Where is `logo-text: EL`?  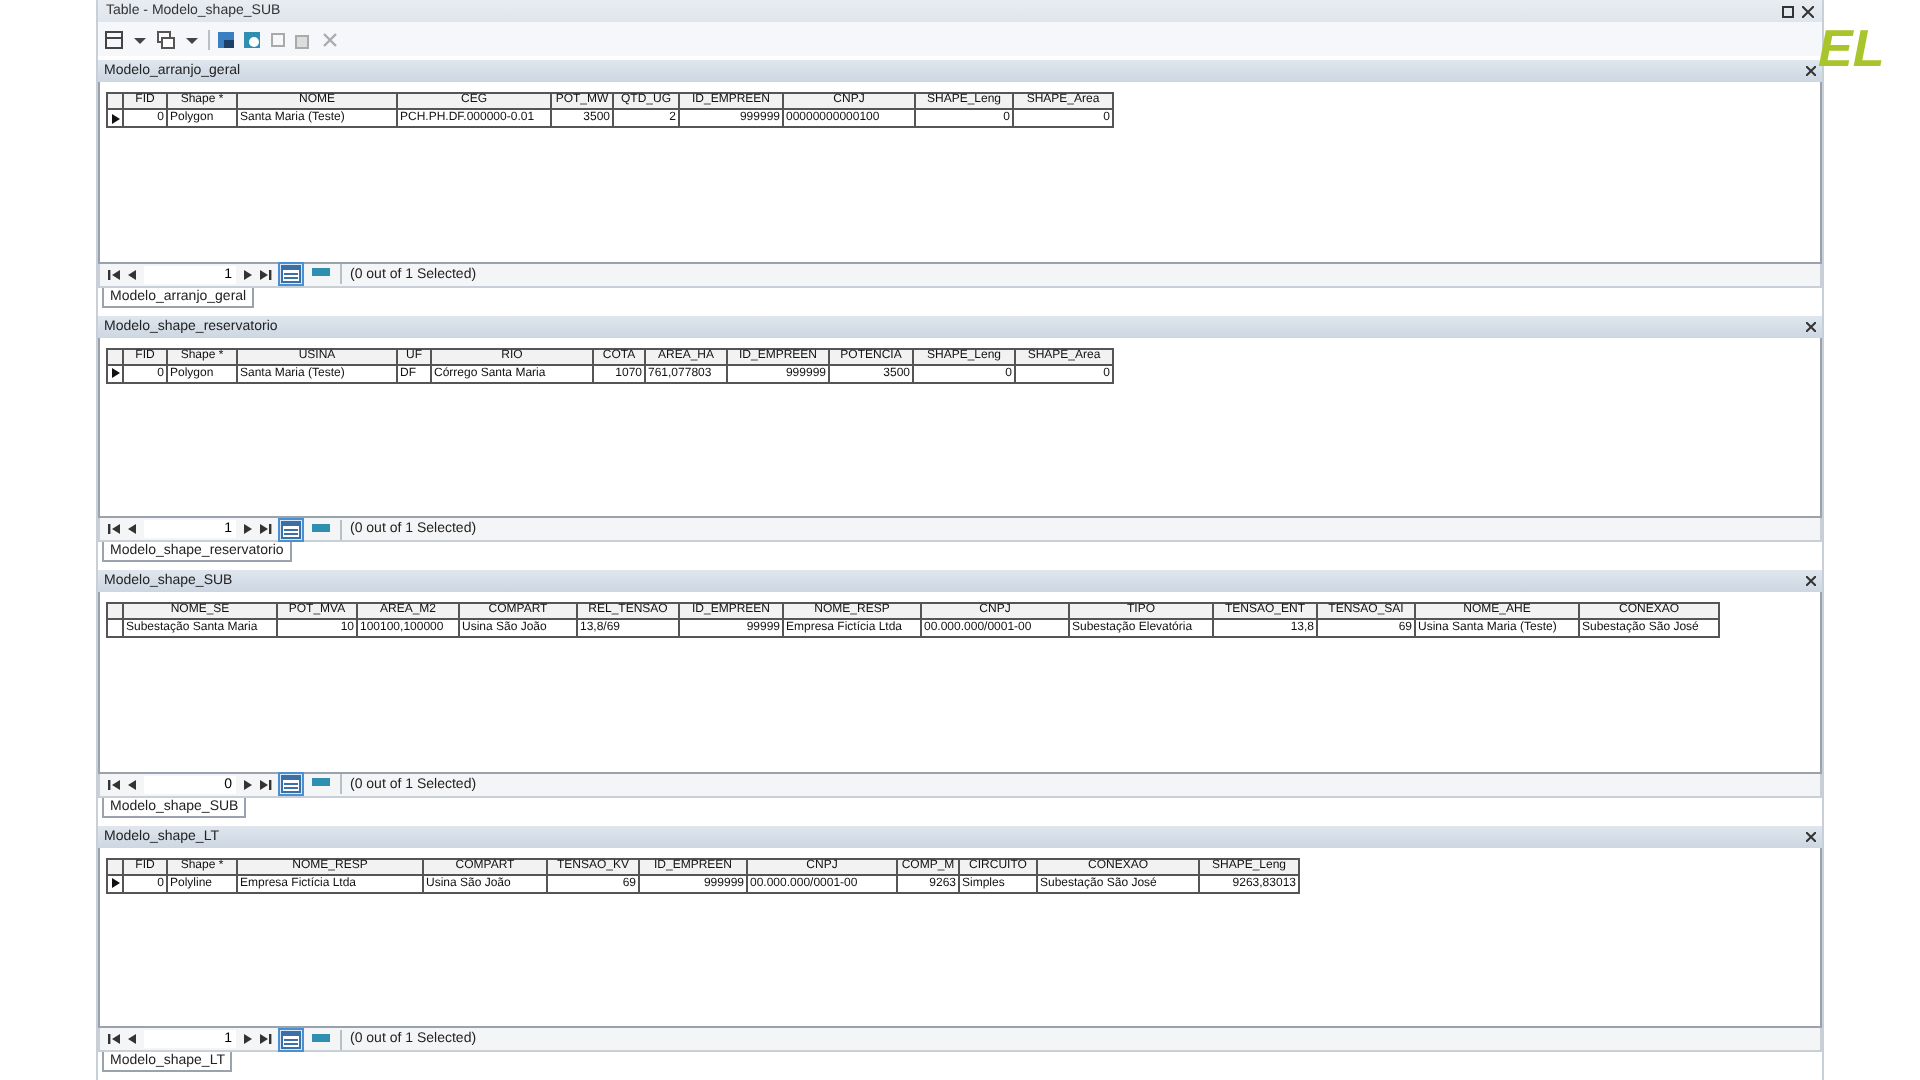
logo-text: EL is located at coordinates (1851, 48).